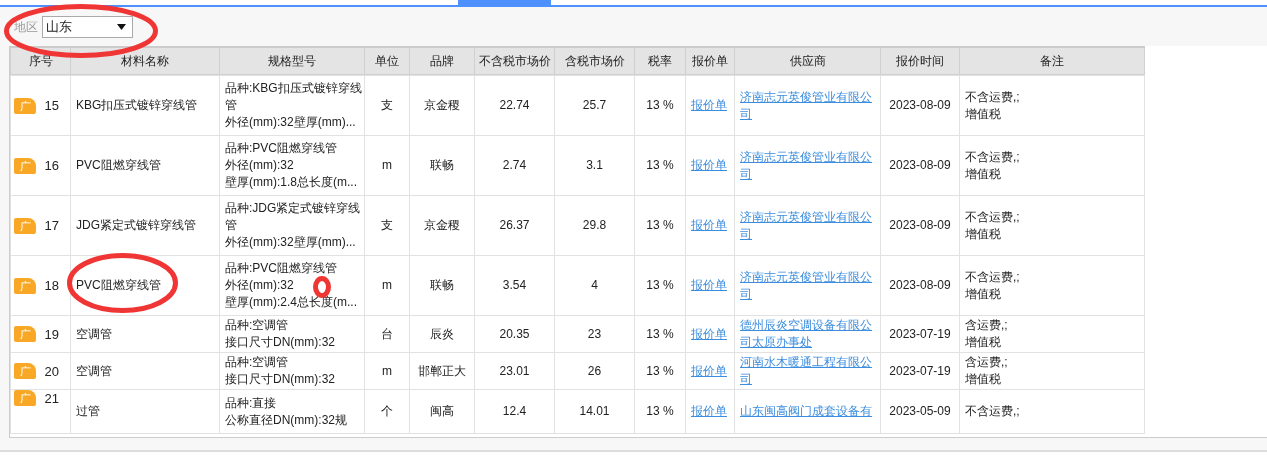  I want to click on annotation-ellipse, so click(322, 287).